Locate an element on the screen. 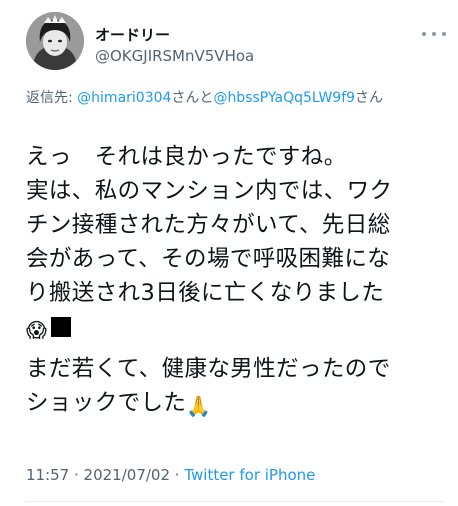 Image resolution: width=458 pixels, height=506 pixels. replying-to: 返信先: @himari0304さんと@hbssPYaQq5LW9f9さん is located at coordinates (235, 98).